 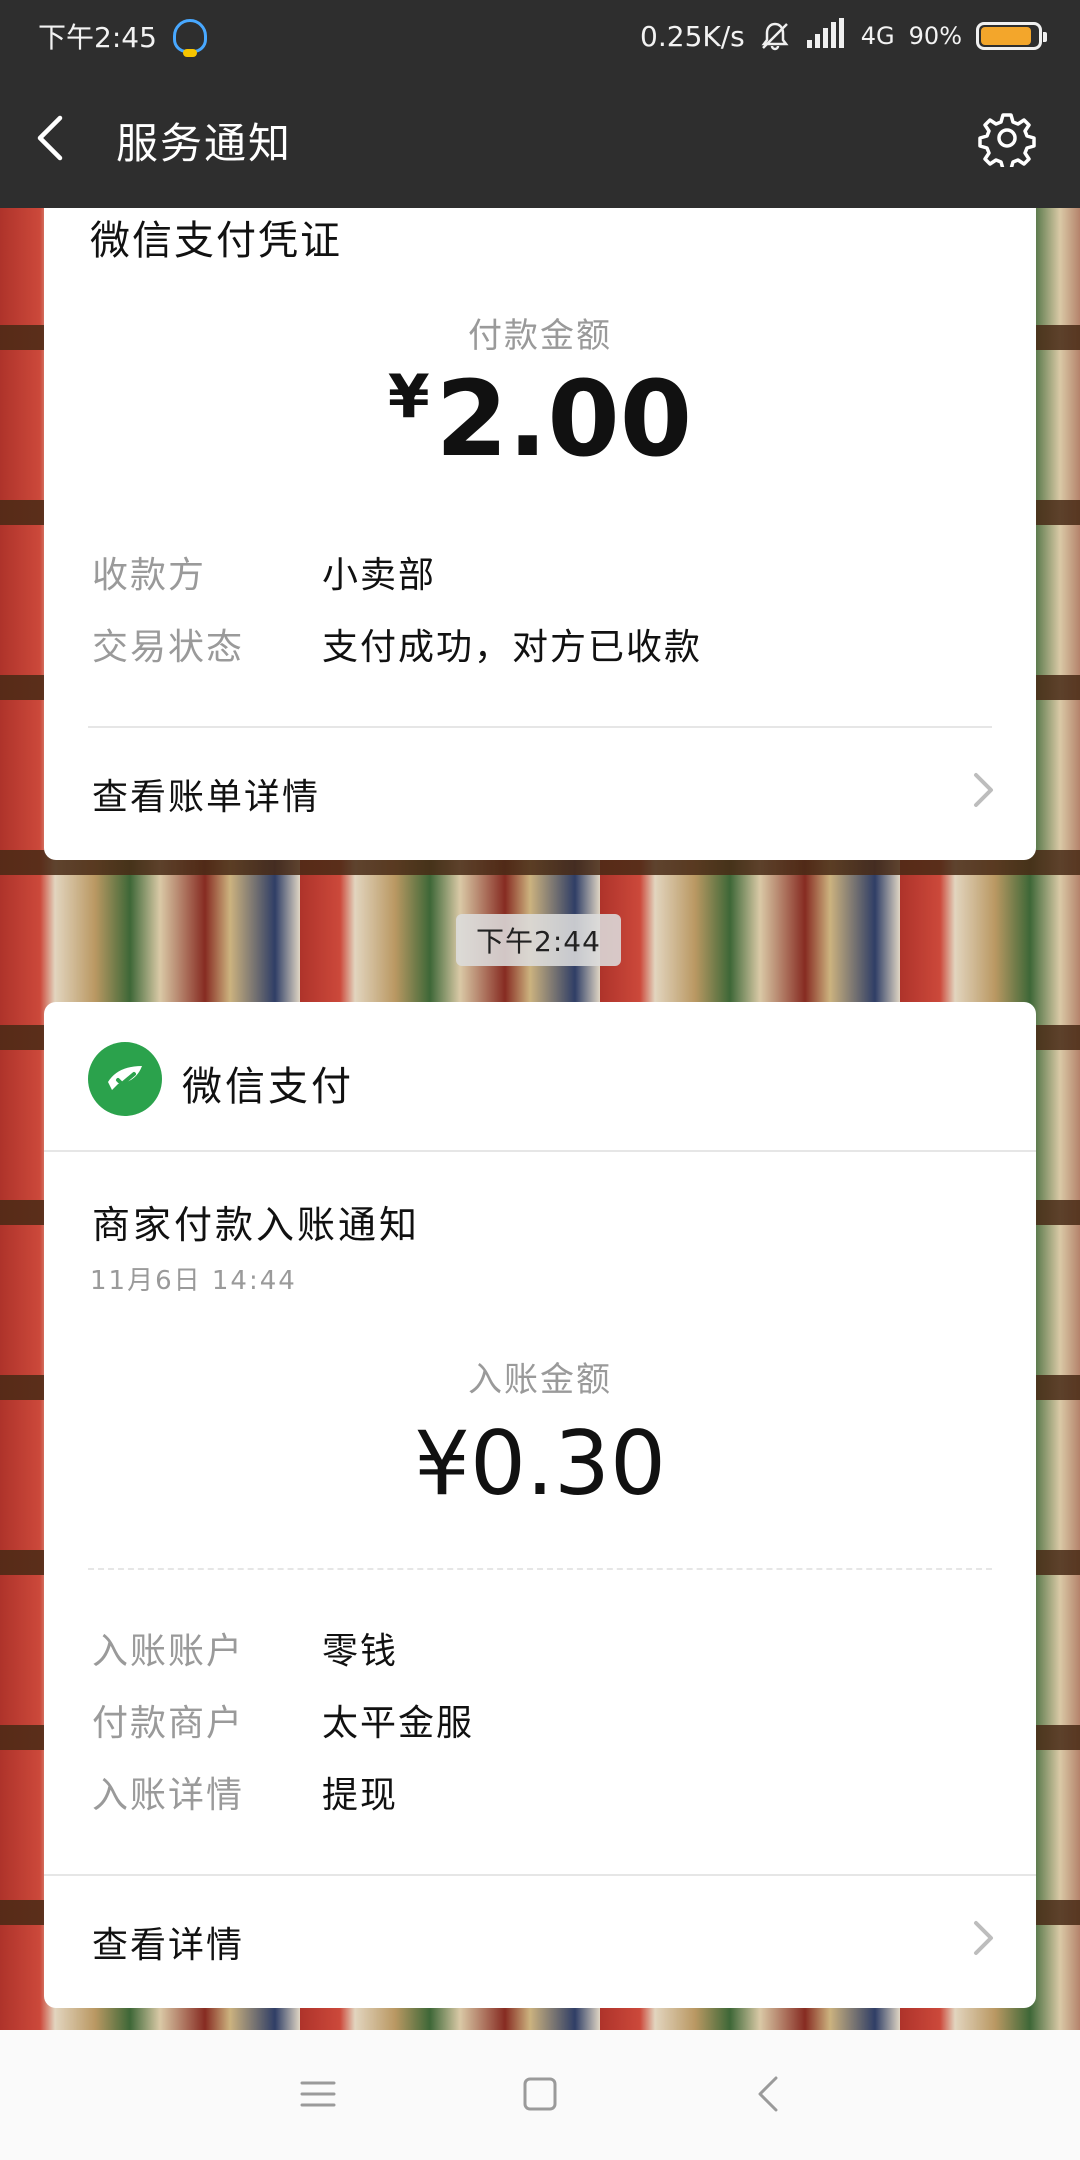 I want to click on title-bar: 服务通知, so click(x=540, y=140).